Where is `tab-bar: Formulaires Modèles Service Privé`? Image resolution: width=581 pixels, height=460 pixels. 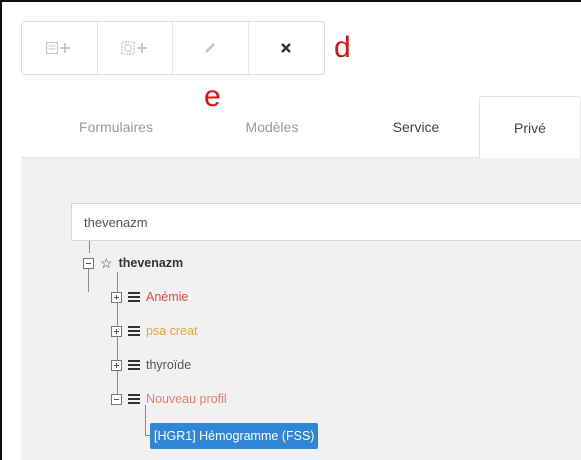 tab-bar: Formulaires Modèles Service Privé is located at coordinates (301, 127).